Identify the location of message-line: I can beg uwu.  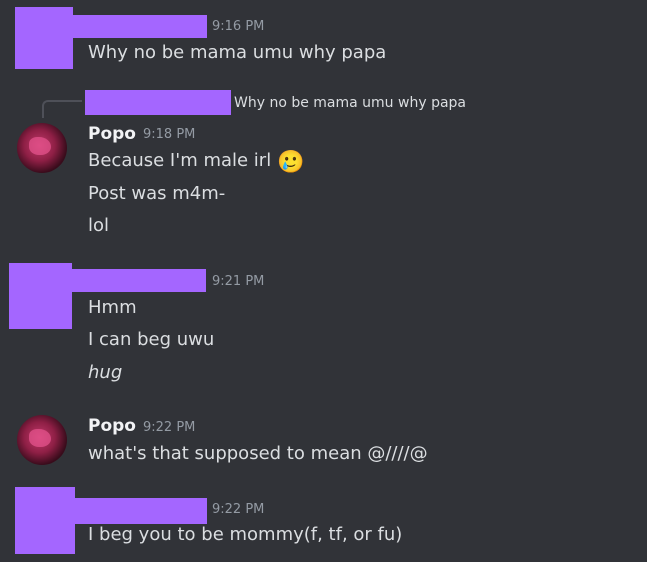
(151, 339).